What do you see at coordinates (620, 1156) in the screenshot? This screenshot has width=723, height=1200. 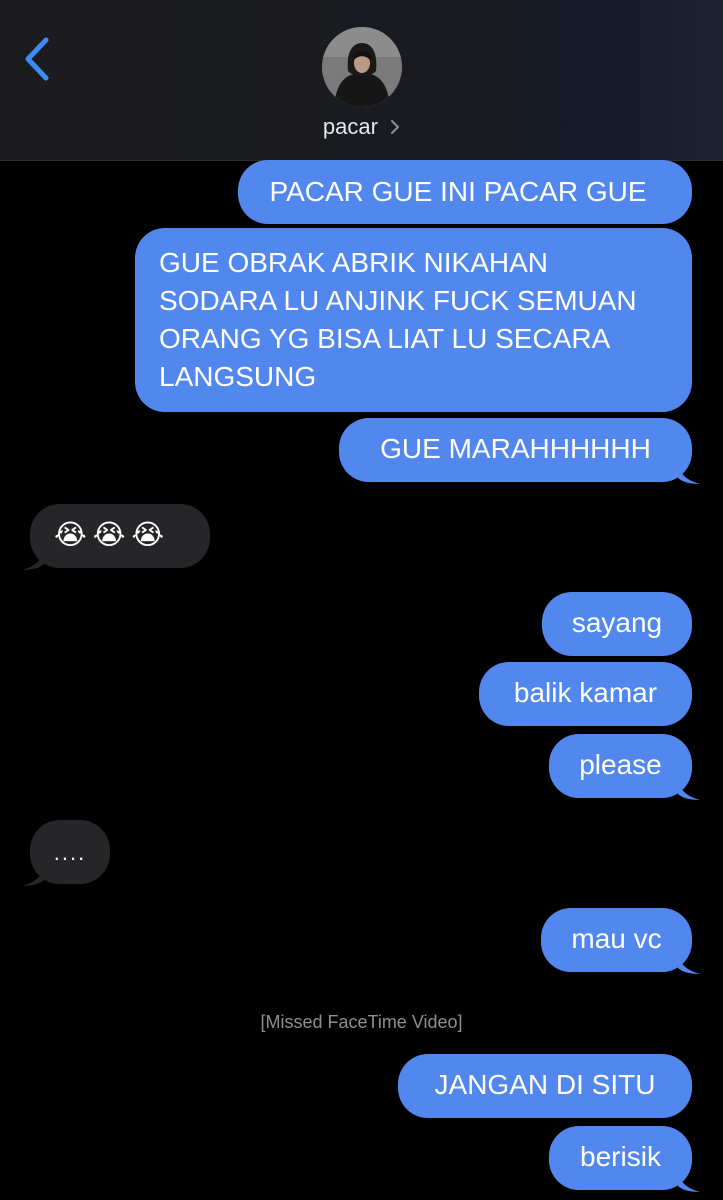 I see `message-text: berisik` at bounding box center [620, 1156].